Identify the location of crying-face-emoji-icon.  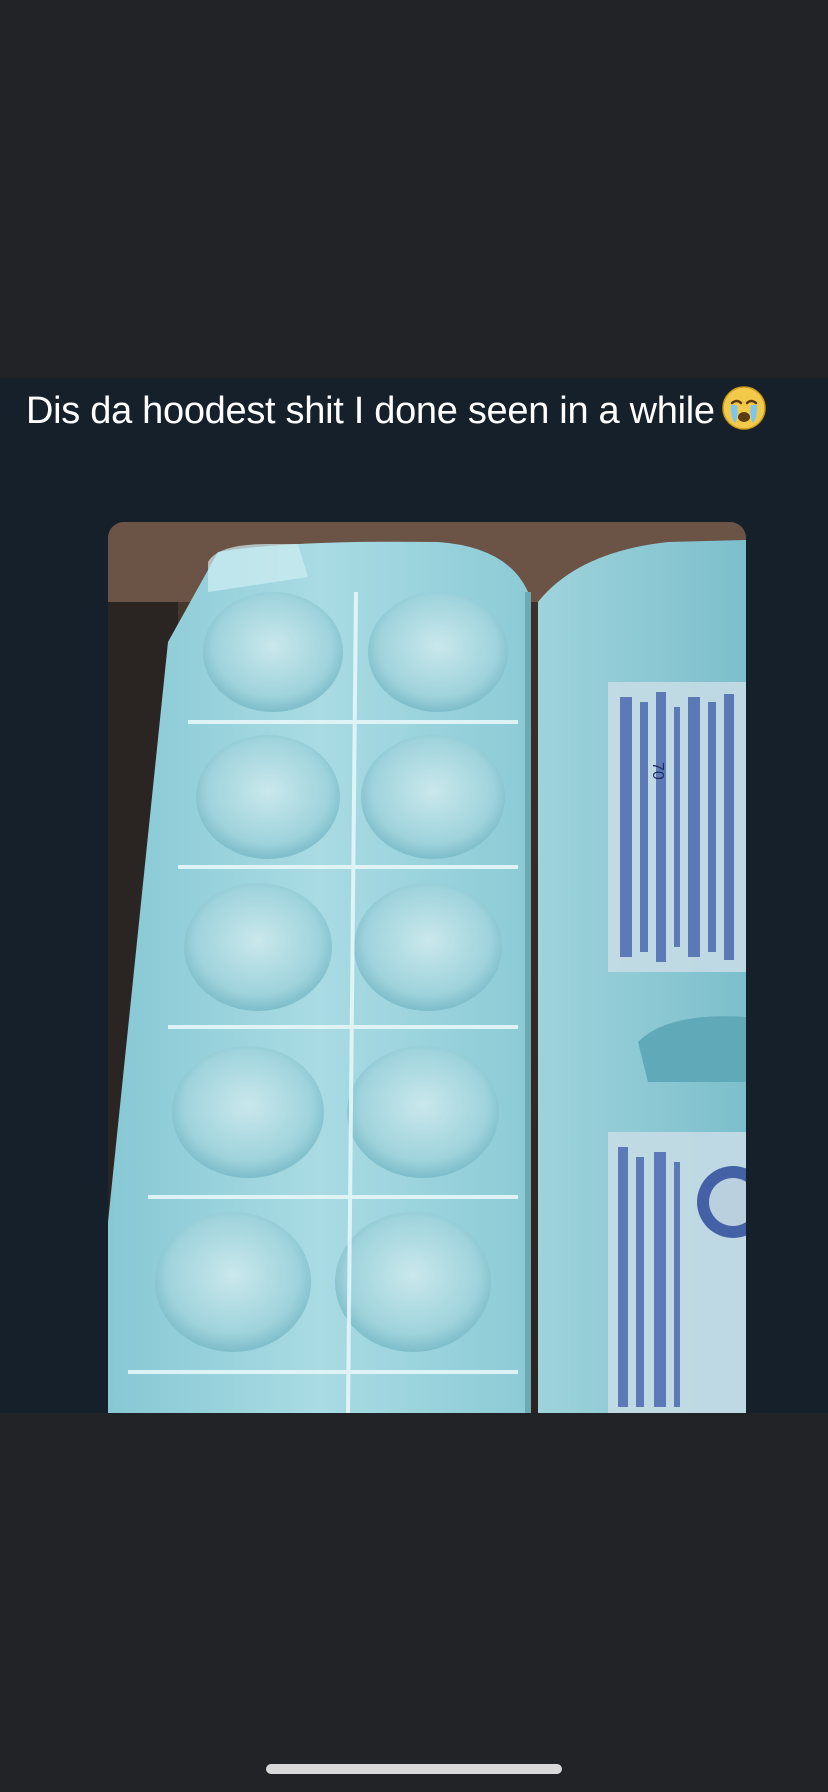
(744, 408).